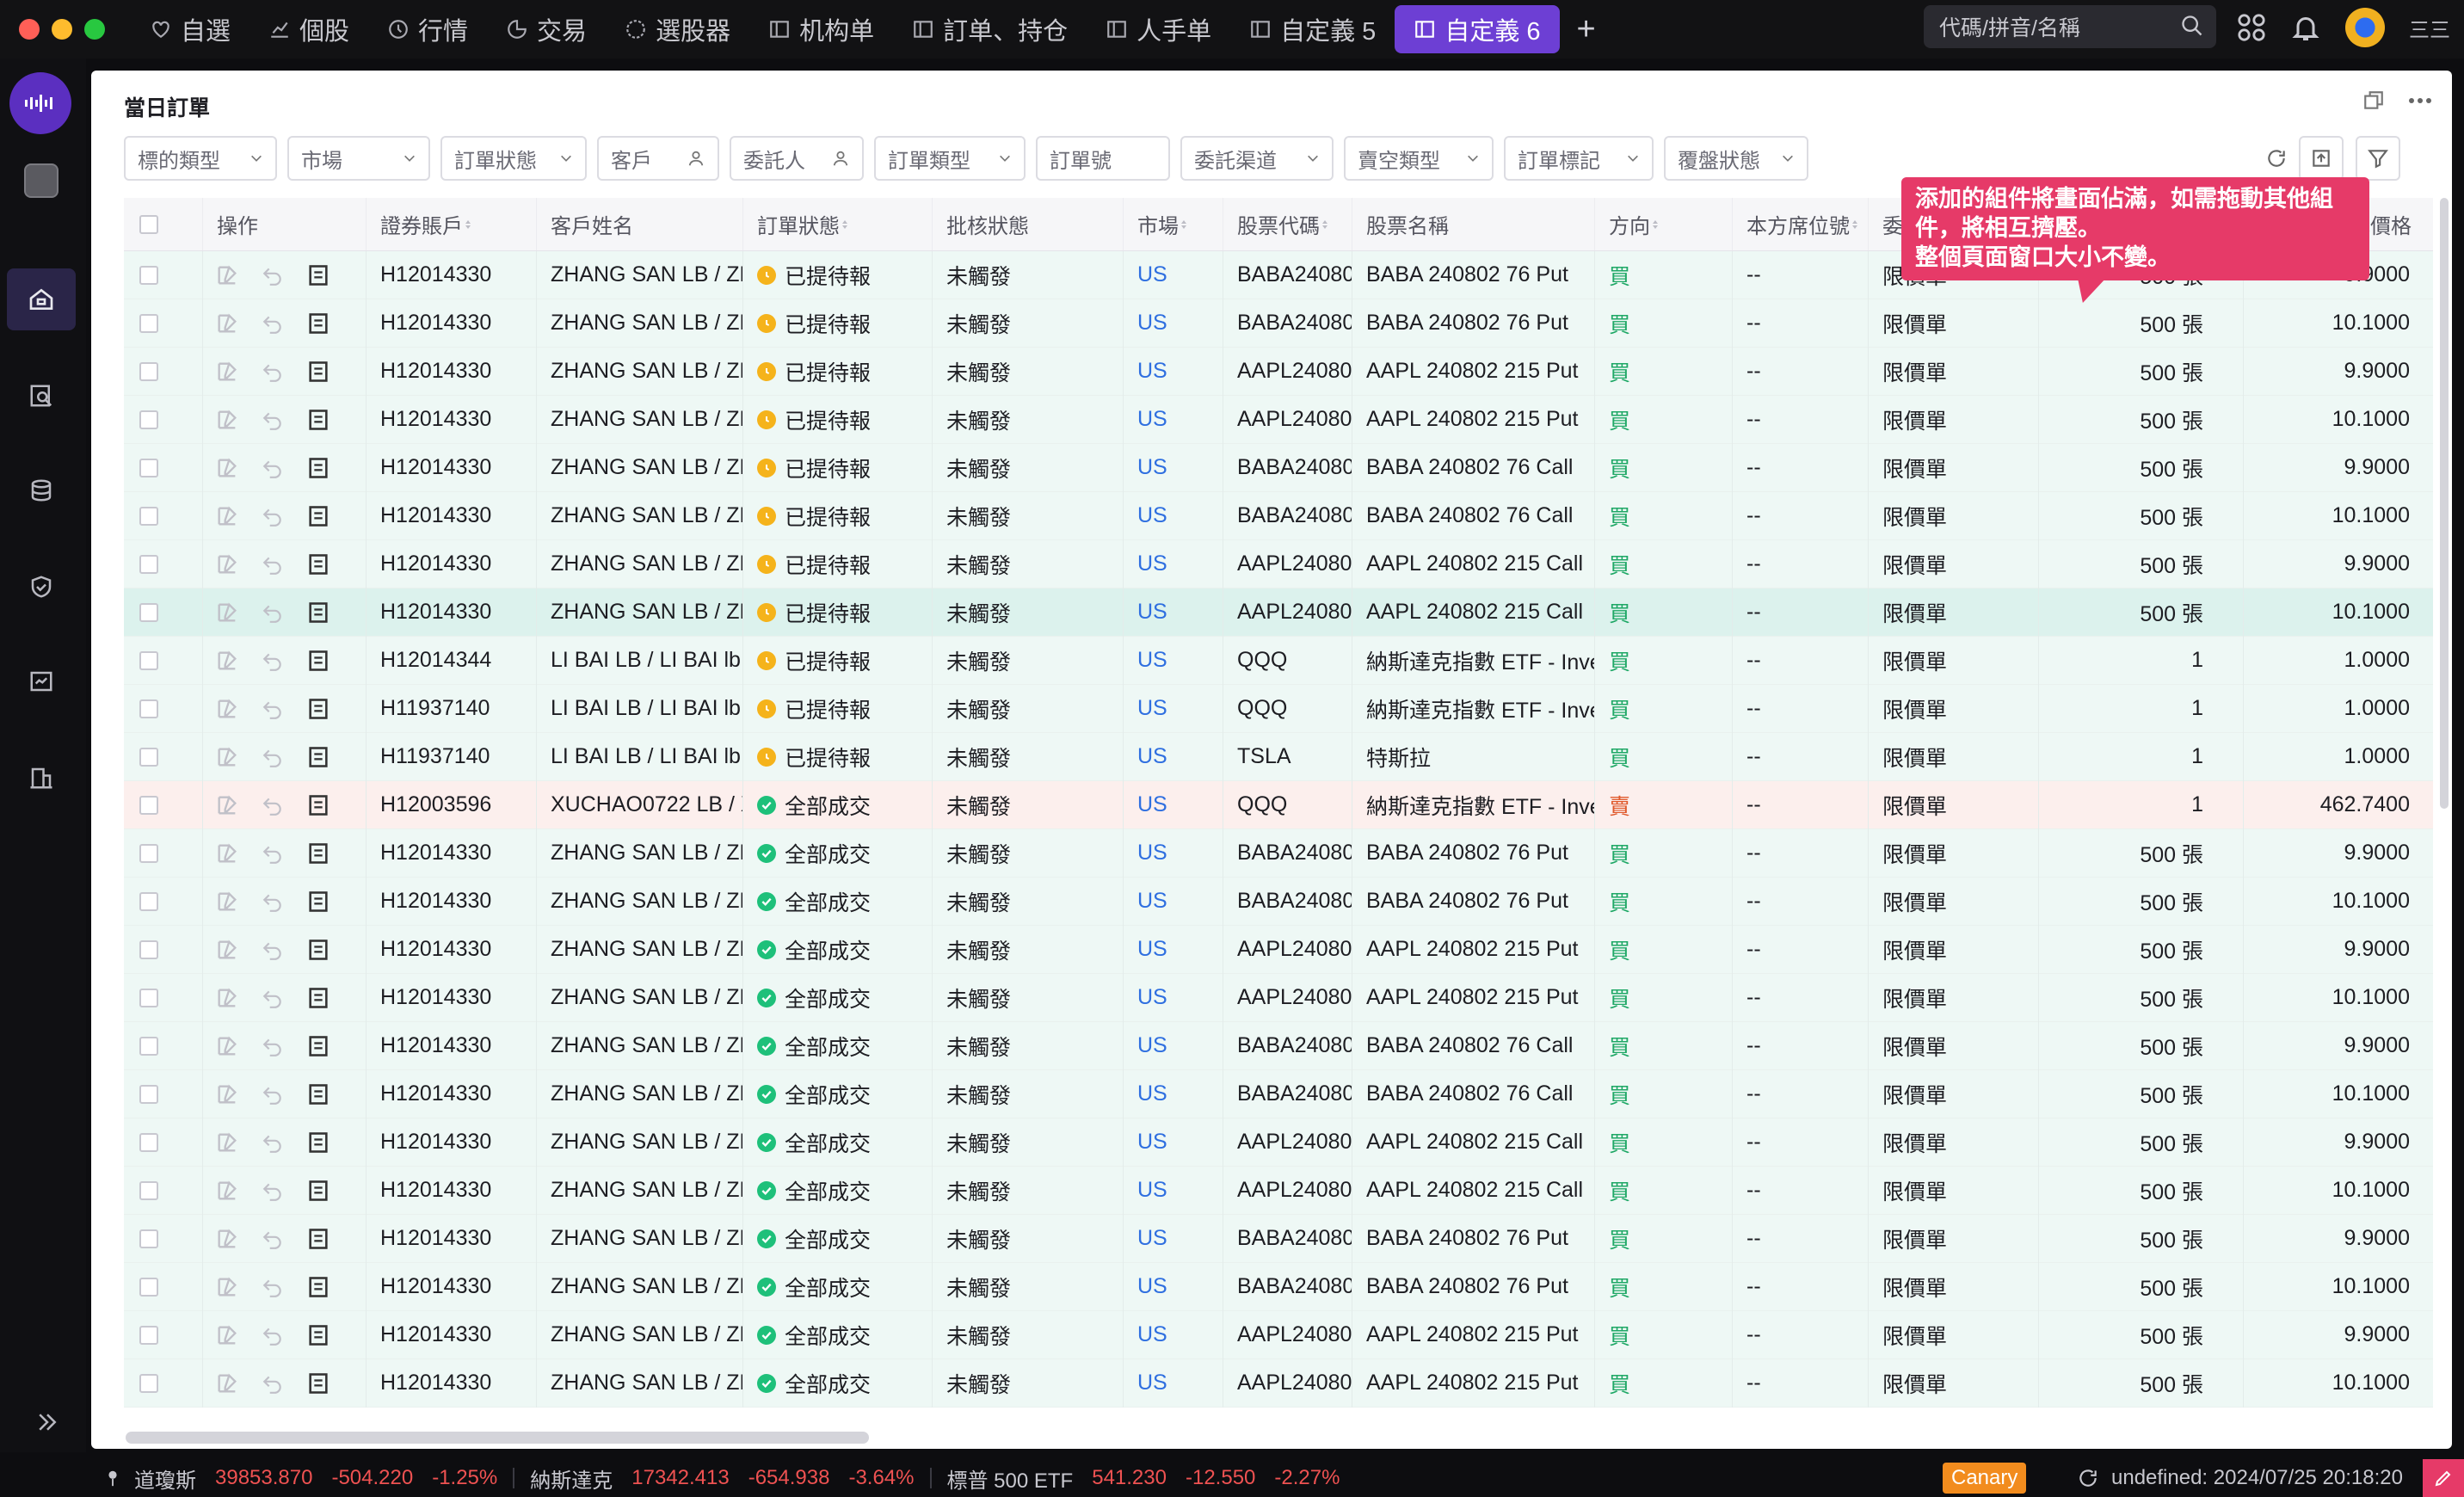 This screenshot has width=2464, height=1497. Describe the element at coordinates (990, 29) in the screenshot. I see `tab-7: 訂单、持仓` at that location.